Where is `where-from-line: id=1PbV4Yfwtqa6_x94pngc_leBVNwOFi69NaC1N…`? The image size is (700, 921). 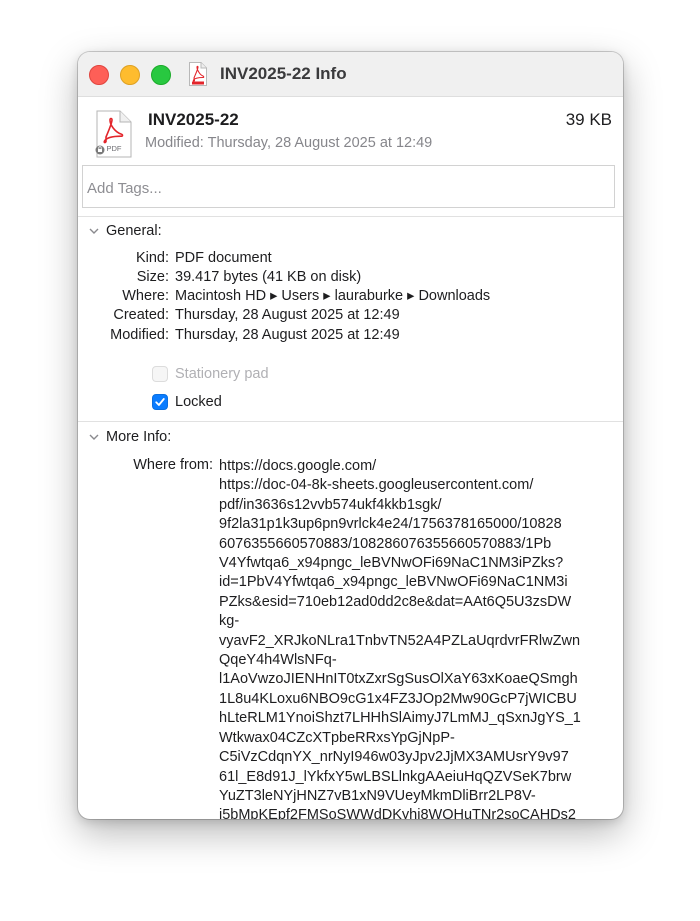
where-from-line: id=1PbV4Yfwtqa6_x94pngc_leBVNwOFi69NaC1N… is located at coordinates (393, 582).